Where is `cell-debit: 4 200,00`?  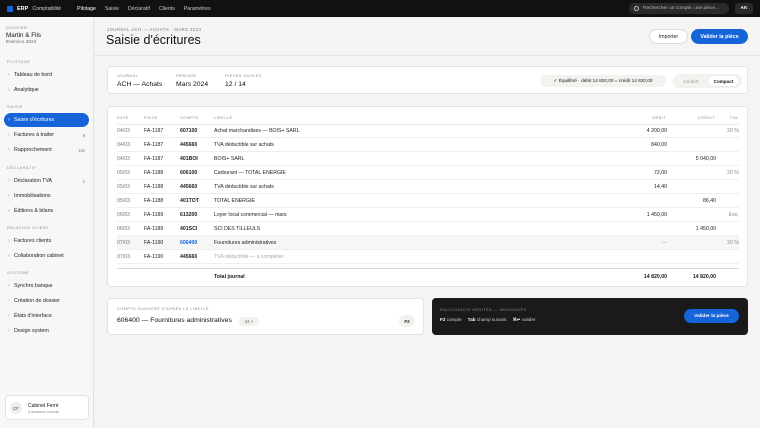
cell-debit: 4 200,00 is located at coordinates (657, 131).